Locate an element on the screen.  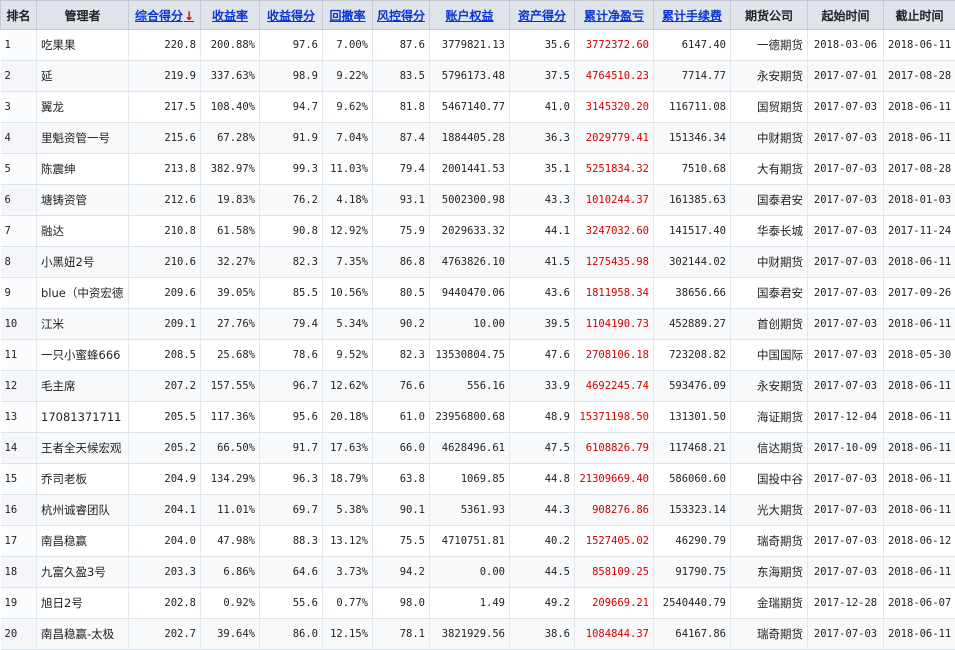
cell-return-score: 79.4 is located at coordinates (291, 324).